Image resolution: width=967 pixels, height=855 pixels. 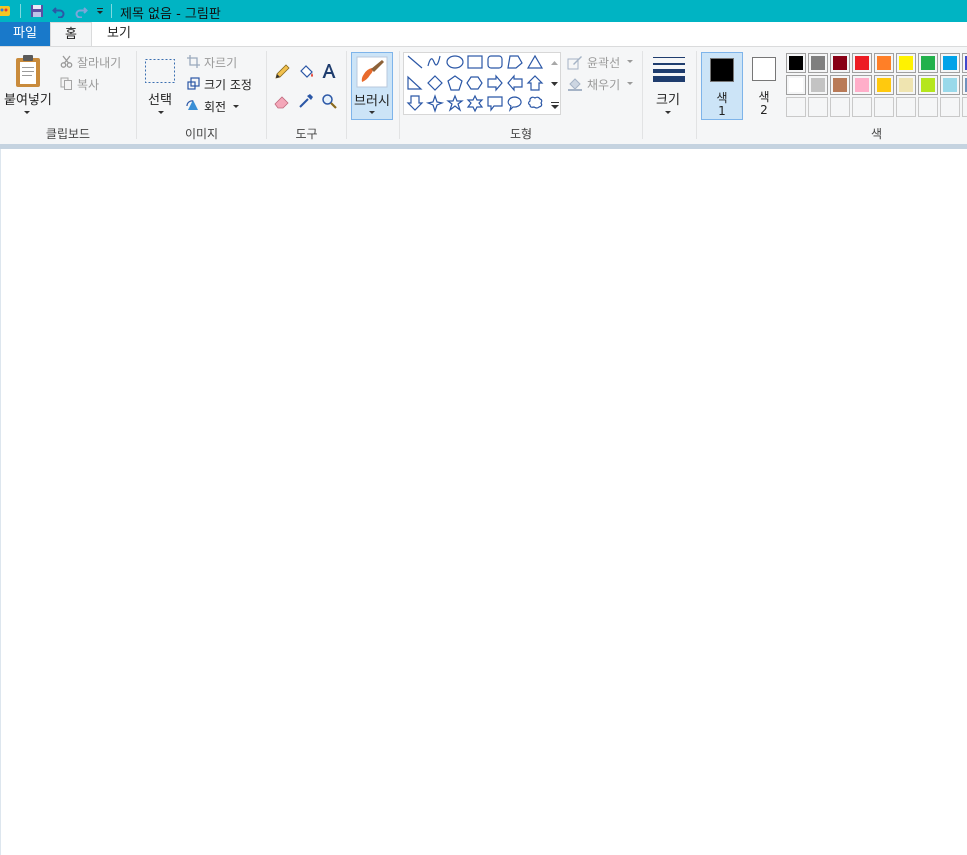 What do you see at coordinates (495, 104) in the screenshot?
I see `rectangular-callout-shape-icon` at bounding box center [495, 104].